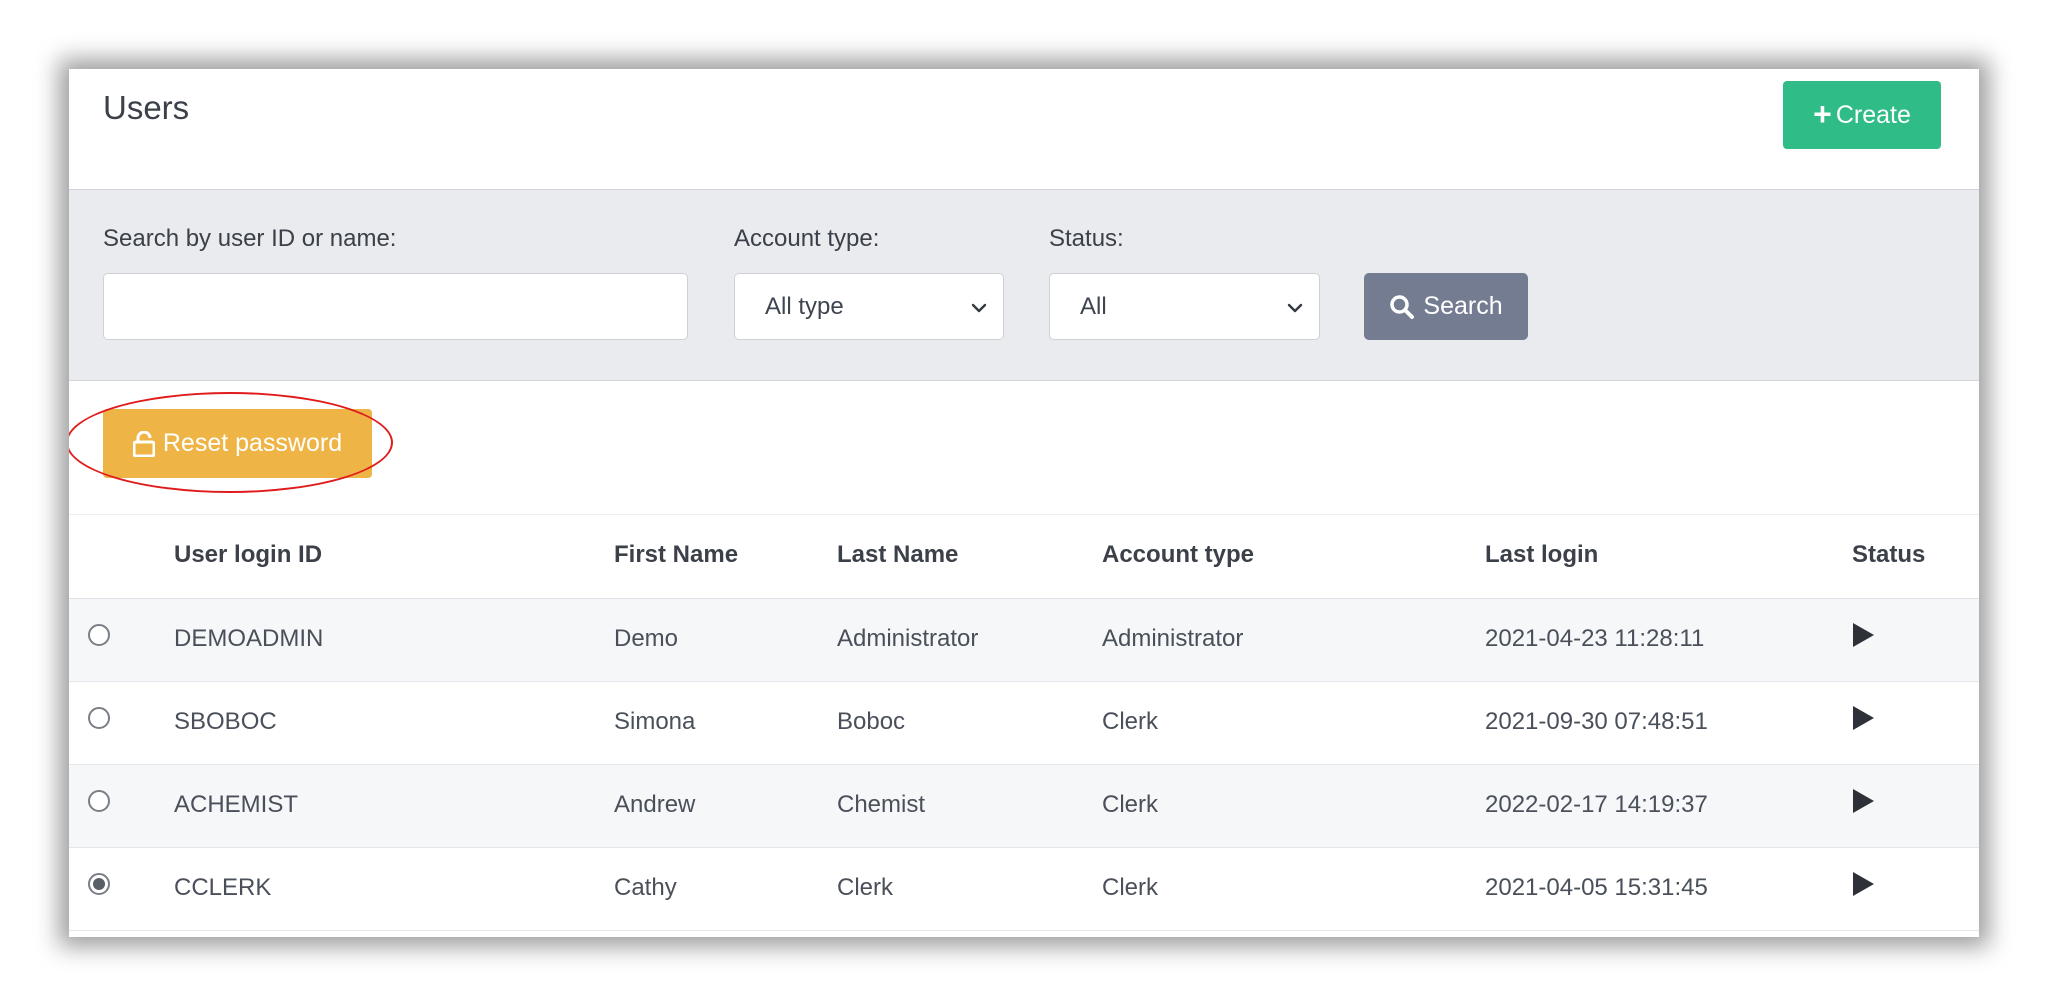 The height and width of the screenshot is (1007, 2046). Describe the element at coordinates (1596, 804) in the screenshot. I see `cell-last-login: 2022-02-17 14:19:37` at that location.